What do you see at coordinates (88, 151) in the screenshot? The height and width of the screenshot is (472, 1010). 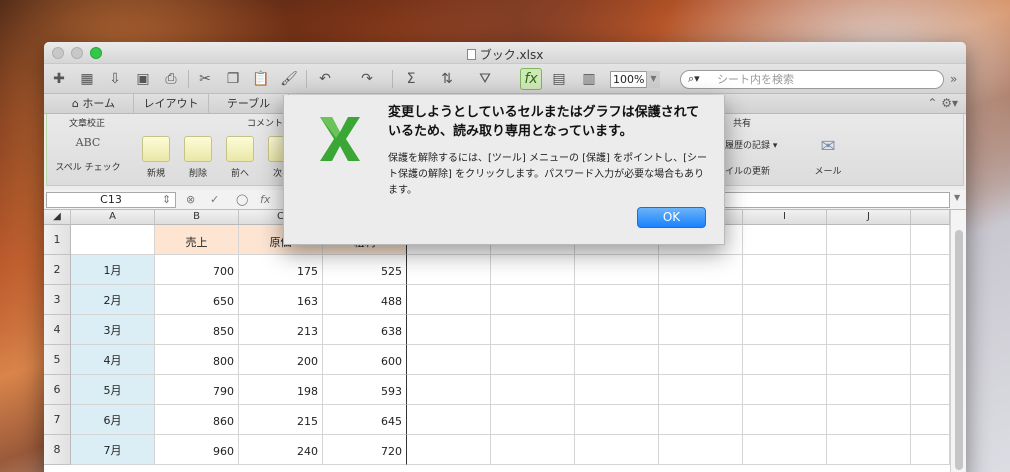 I see `spell-check-button: ABC スペル チェック` at bounding box center [88, 151].